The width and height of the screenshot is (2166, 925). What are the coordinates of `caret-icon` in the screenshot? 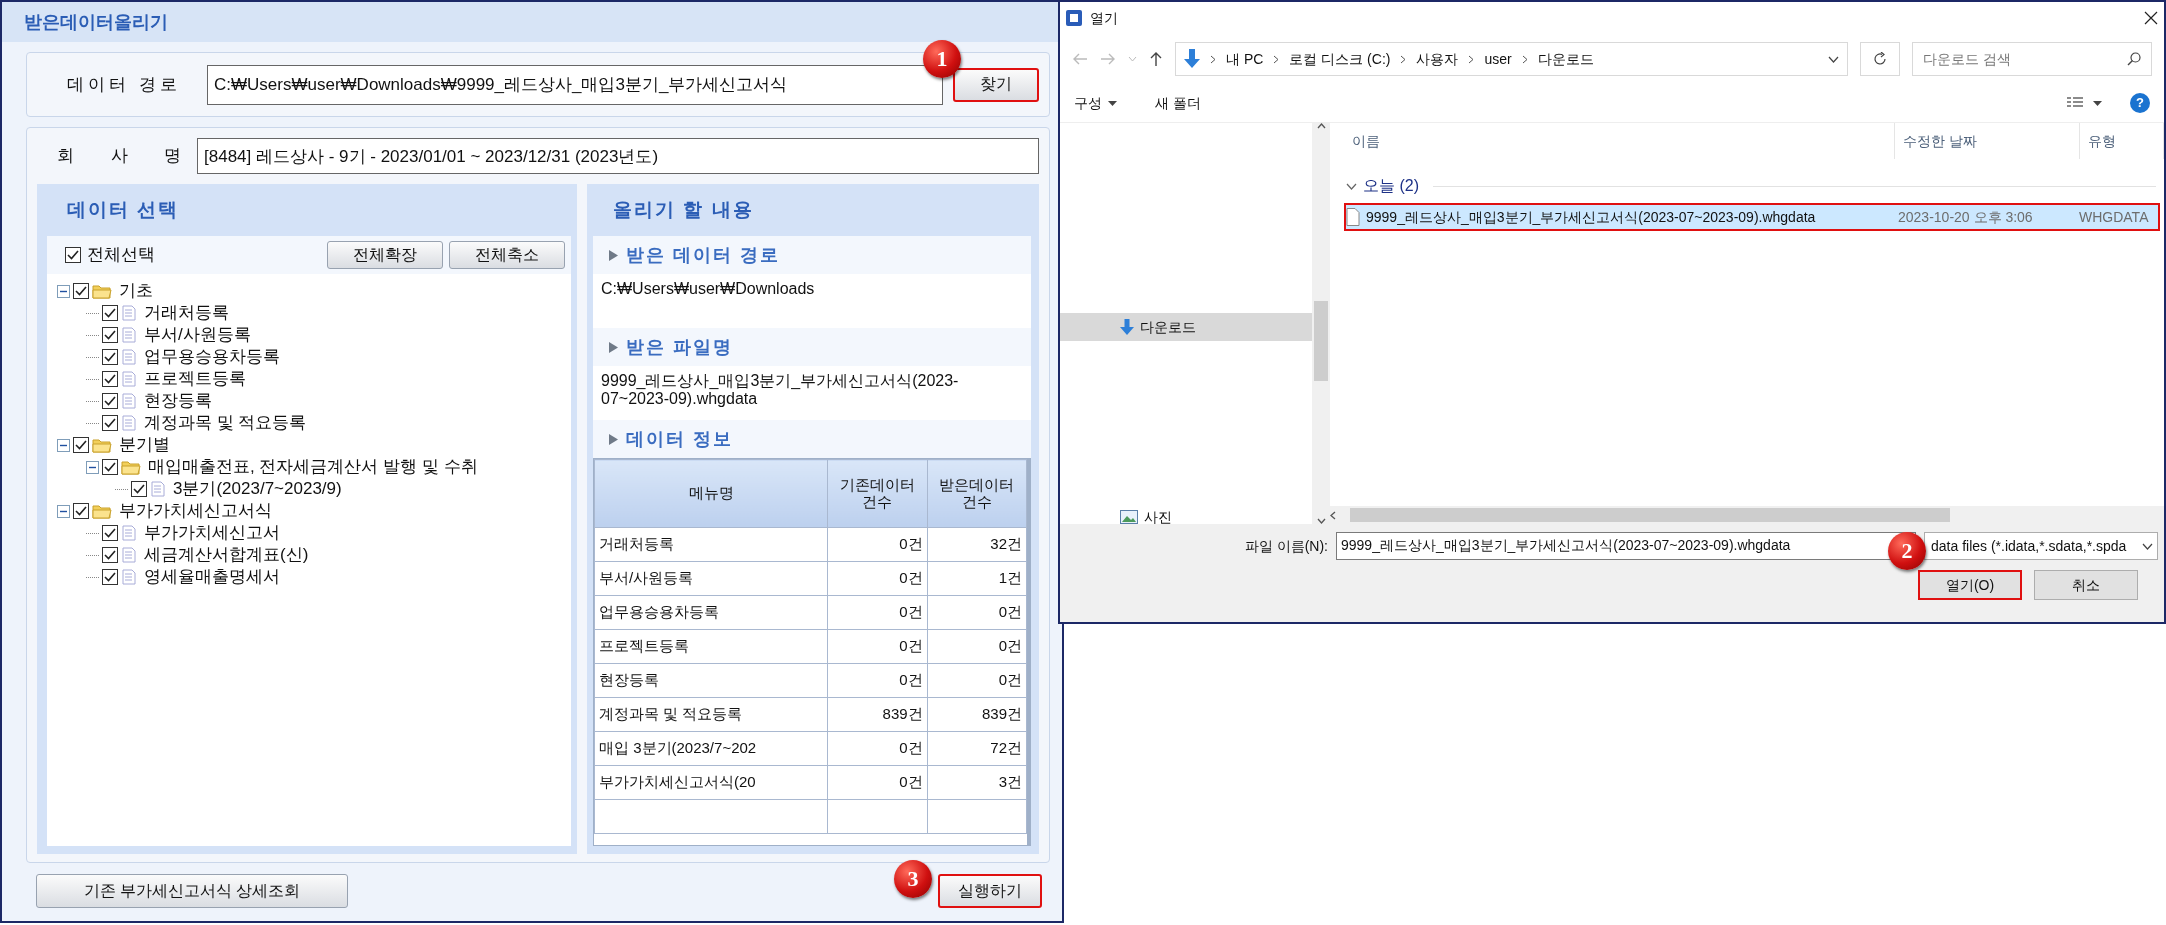 It's located at (2097, 103).